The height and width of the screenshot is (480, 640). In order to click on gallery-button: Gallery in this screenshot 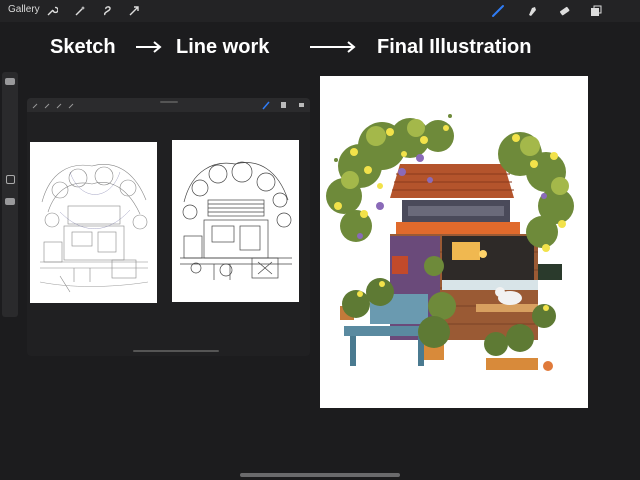, I will do `click(24, 9)`.